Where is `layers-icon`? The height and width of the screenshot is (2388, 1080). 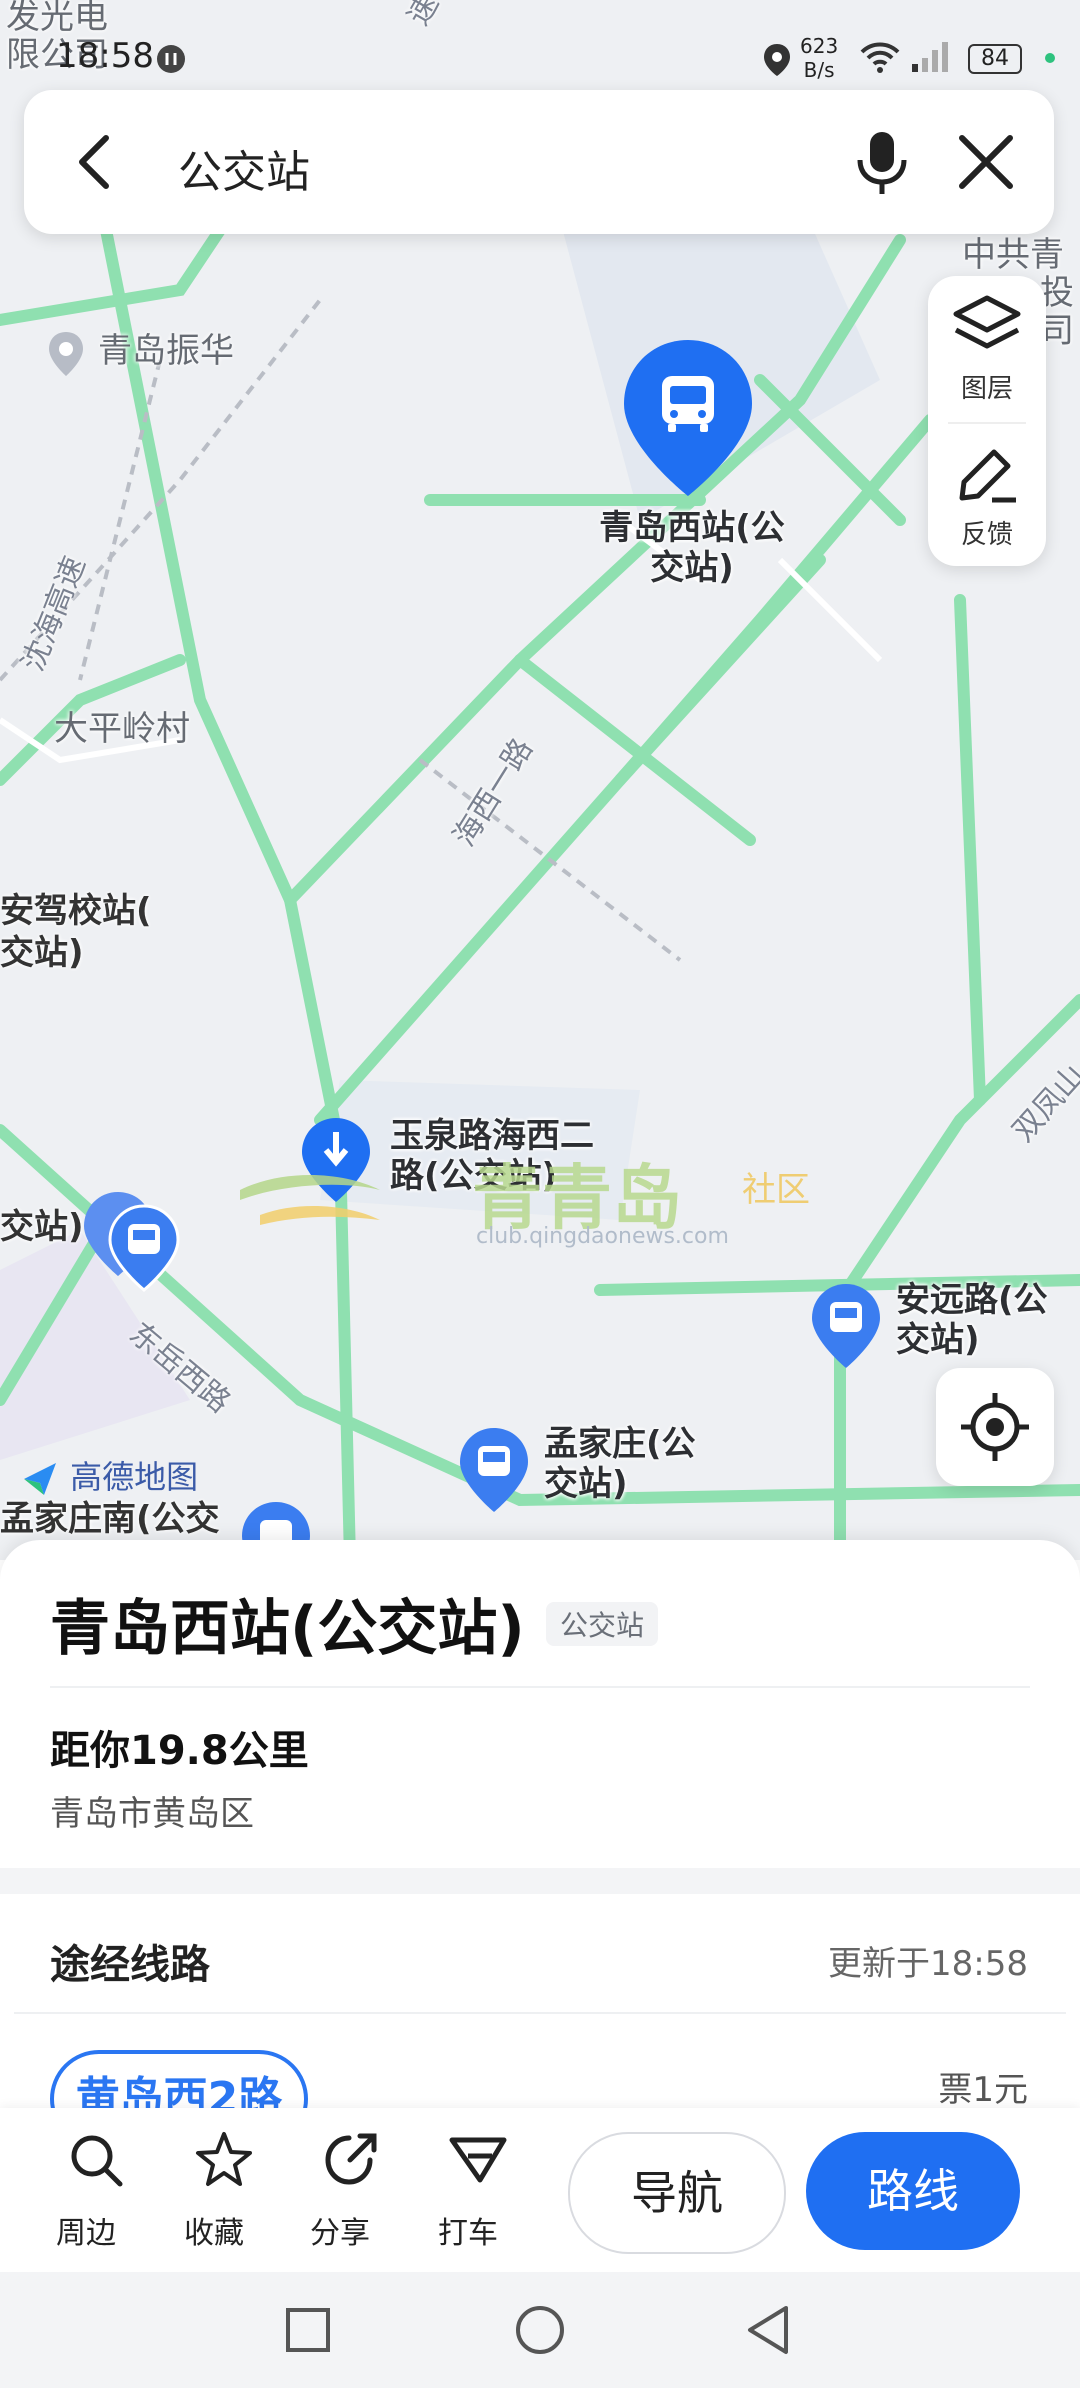 layers-icon is located at coordinates (987, 322).